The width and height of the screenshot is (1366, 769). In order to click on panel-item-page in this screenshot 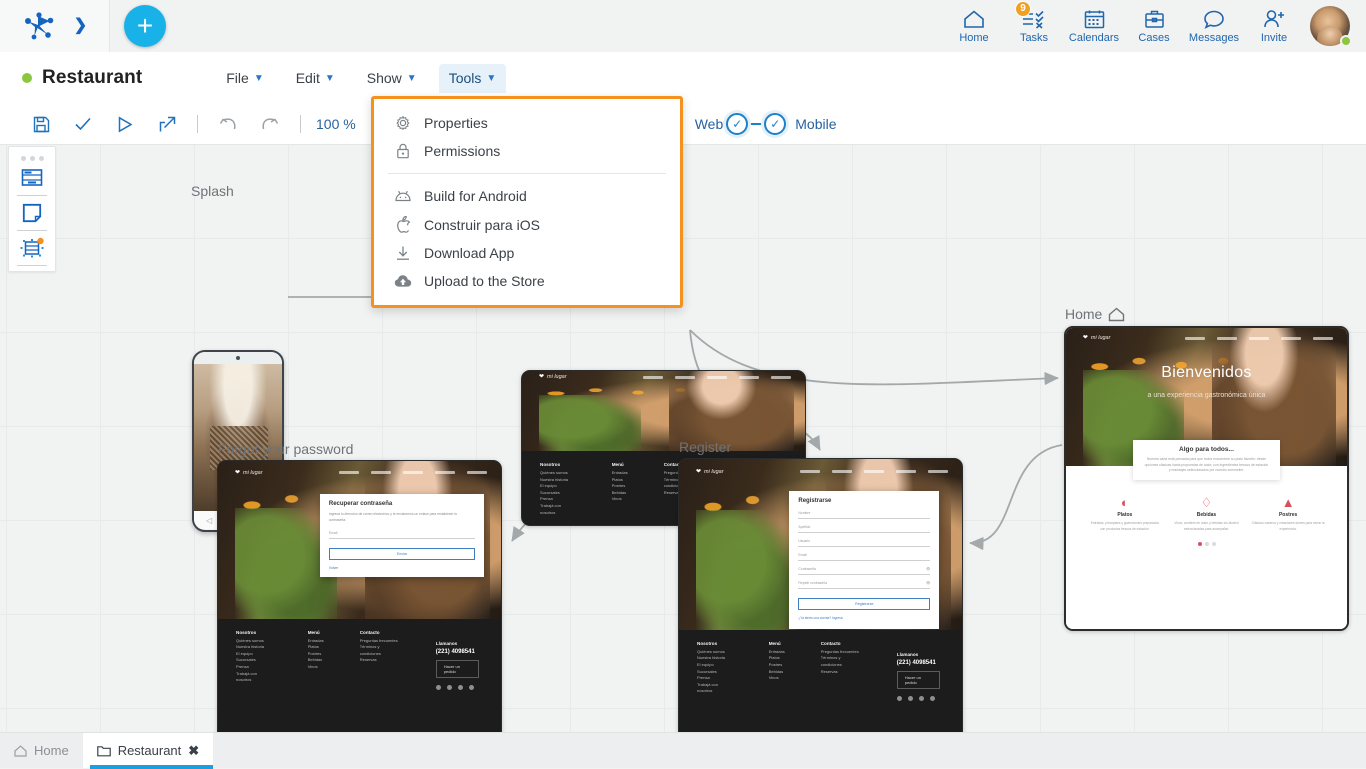, I will do `click(32, 213)`.